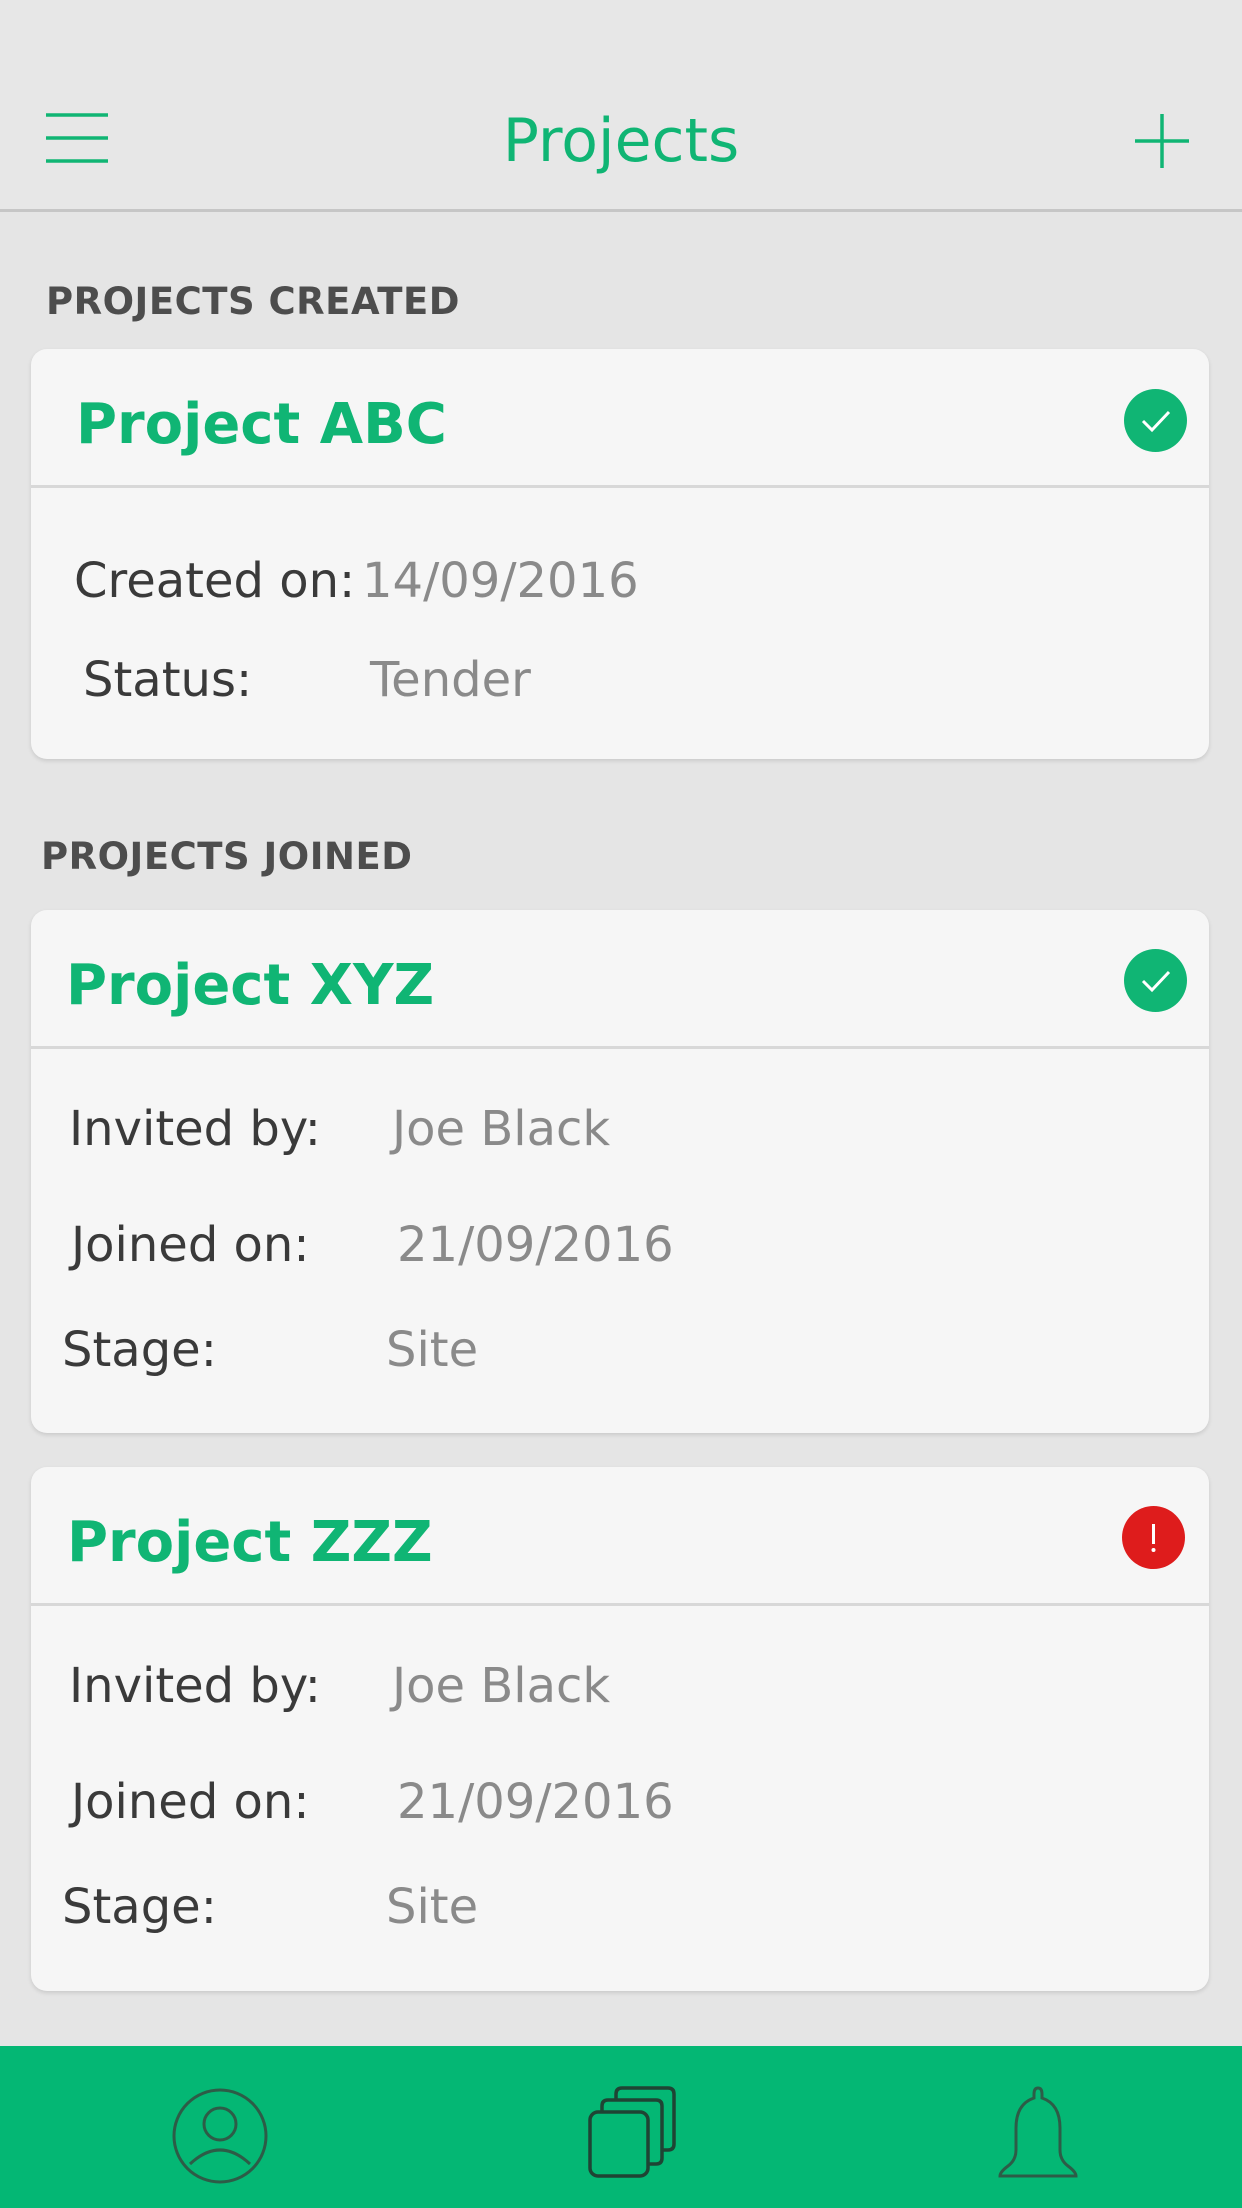 This screenshot has height=2208, width=1242. What do you see at coordinates (250, 985) in the screenshot?
I see `project-name: Project XYZ` at bounding box center [250, 985].